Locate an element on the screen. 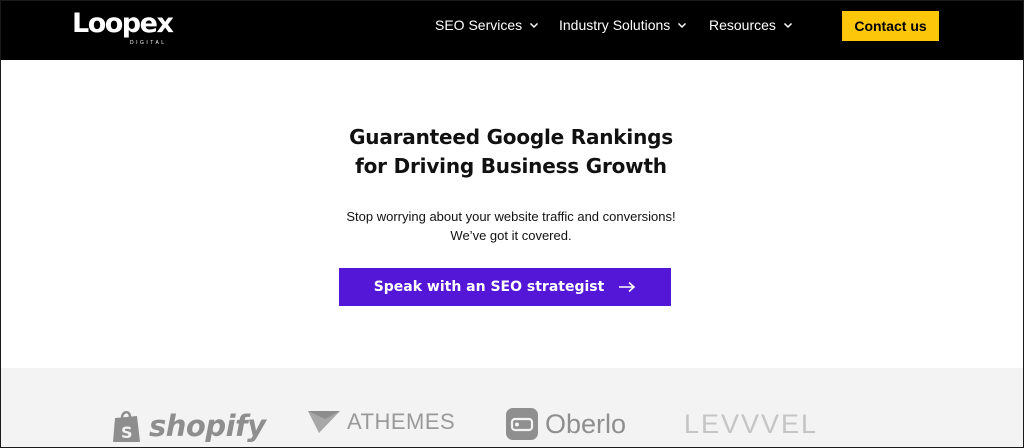  shopify-logo: S shopify is located at coordinates (188, 426).